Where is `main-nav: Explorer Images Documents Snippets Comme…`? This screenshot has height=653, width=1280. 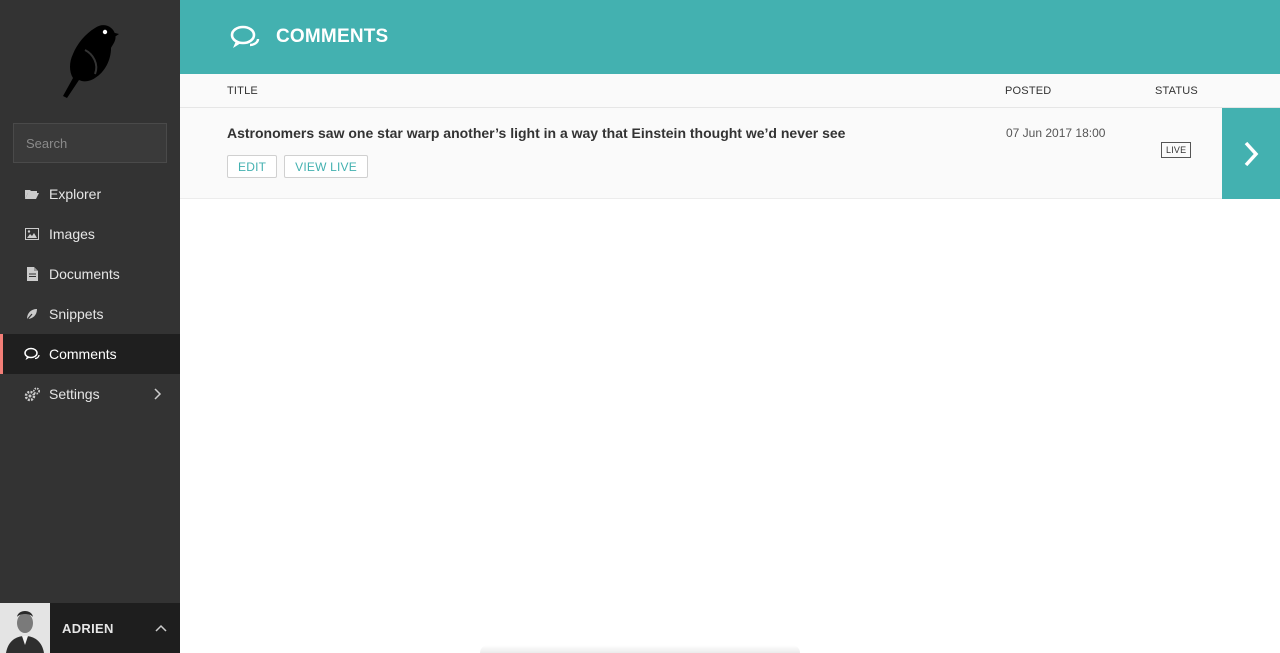 main-nav: Explorer Images Documents Snippets Comme… is located at coordinates (90, 294).